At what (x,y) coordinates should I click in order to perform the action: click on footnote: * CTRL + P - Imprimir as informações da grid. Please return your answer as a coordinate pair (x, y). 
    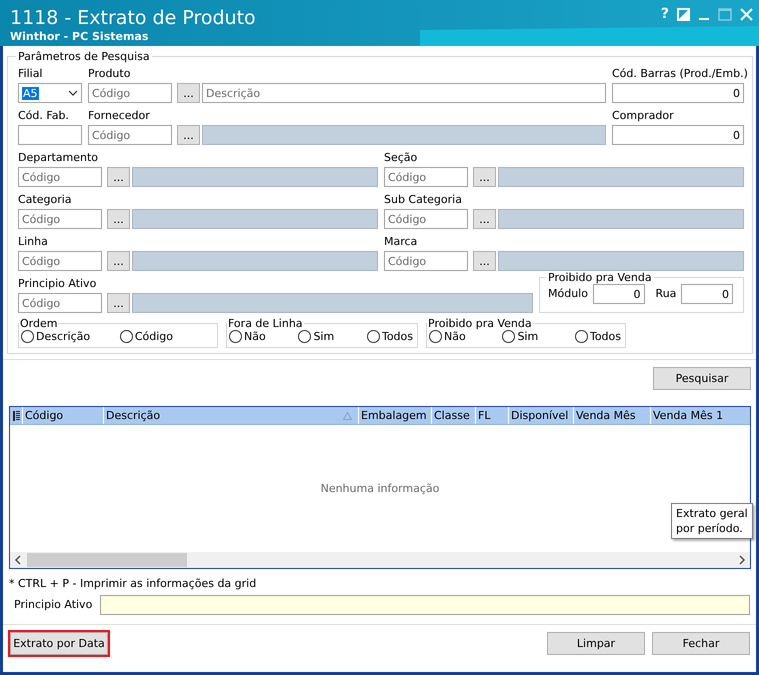
    Looking at the image, I should click on (133, 584).